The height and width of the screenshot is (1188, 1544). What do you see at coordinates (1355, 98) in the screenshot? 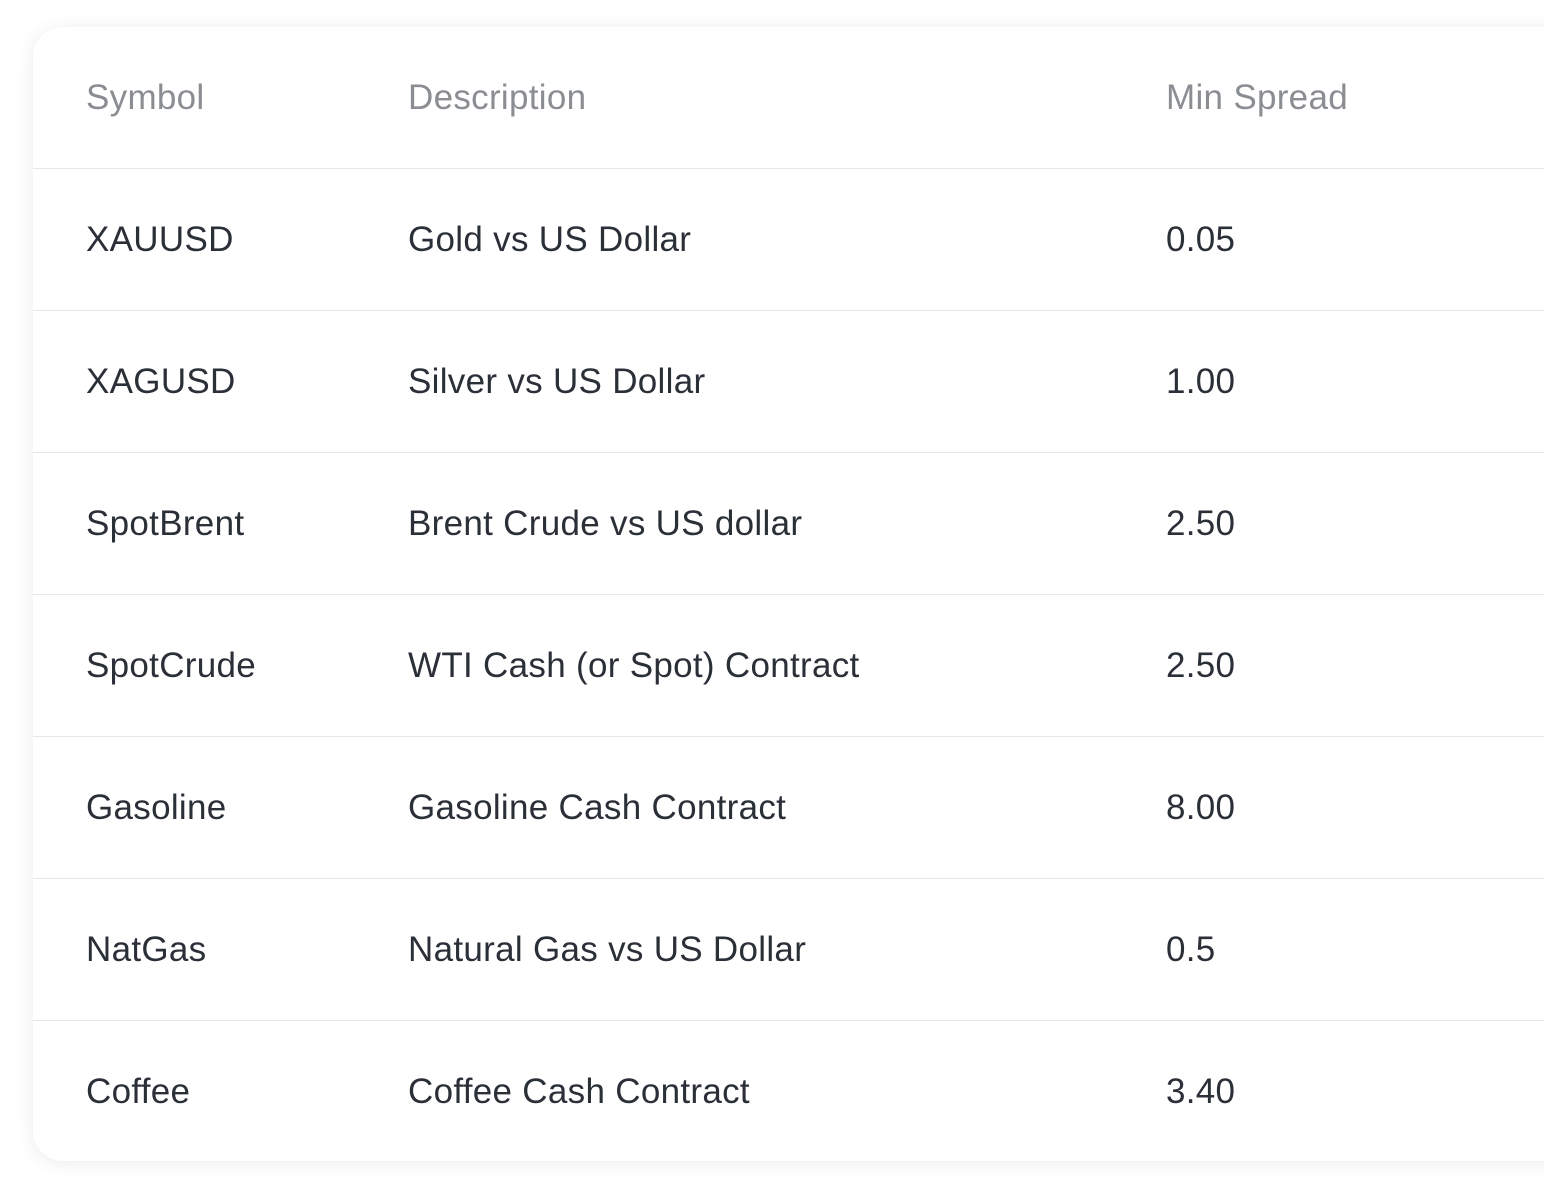
I see `column-header-min-spread: Min Spread` at bounding box center [1355, 98].